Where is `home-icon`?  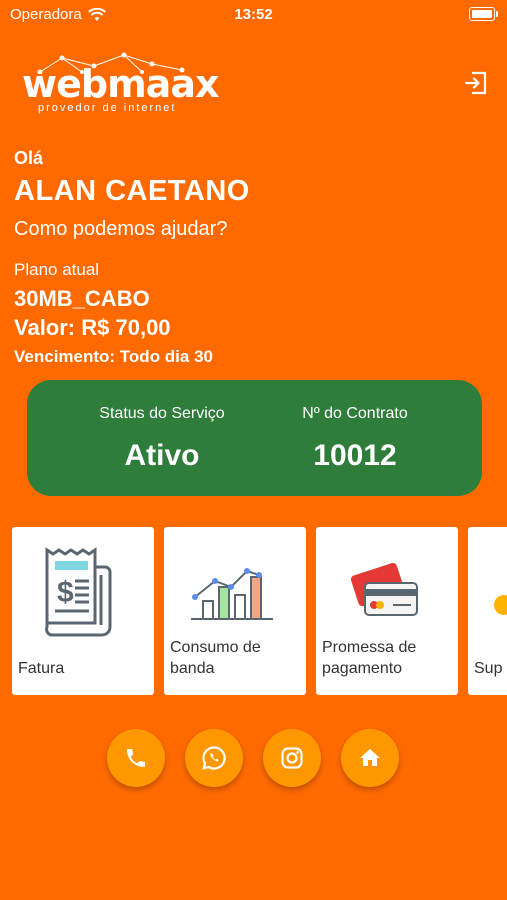 home-icon is located at coordinates (370, 757).